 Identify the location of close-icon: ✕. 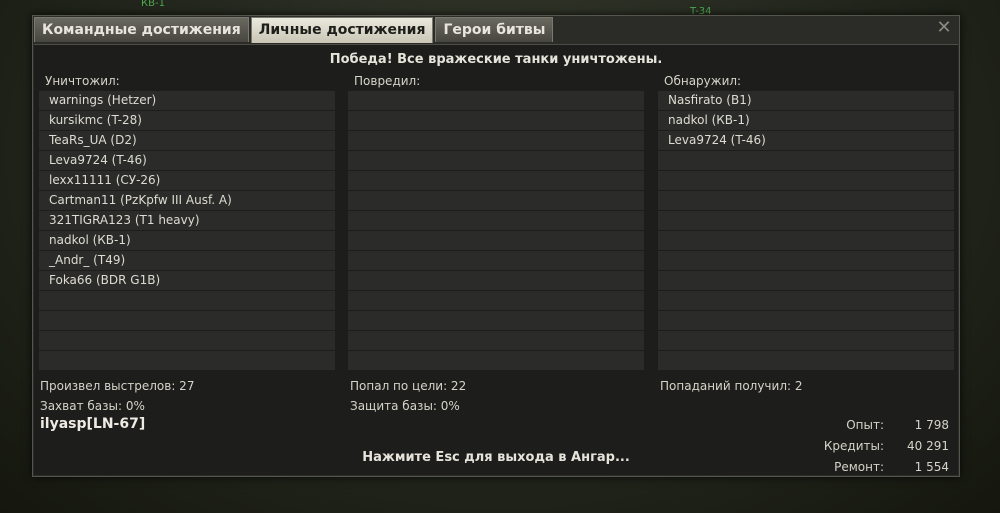
(944, 28).